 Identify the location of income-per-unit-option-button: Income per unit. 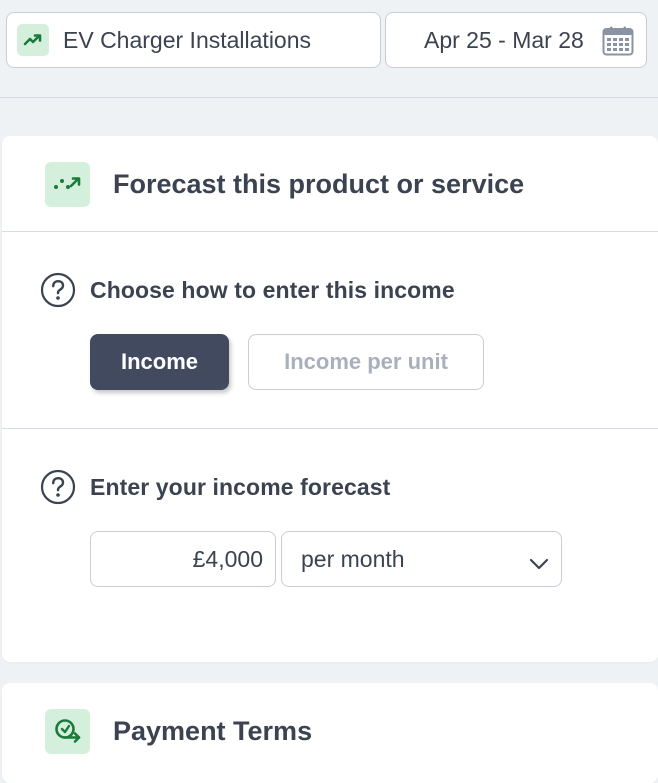
(366, 362).